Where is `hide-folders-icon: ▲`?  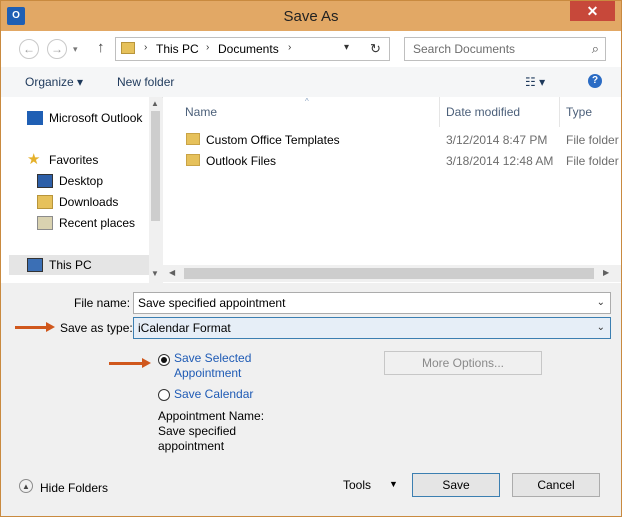
hide-folders-icon: ▲ is located at coordinates (26, 486).